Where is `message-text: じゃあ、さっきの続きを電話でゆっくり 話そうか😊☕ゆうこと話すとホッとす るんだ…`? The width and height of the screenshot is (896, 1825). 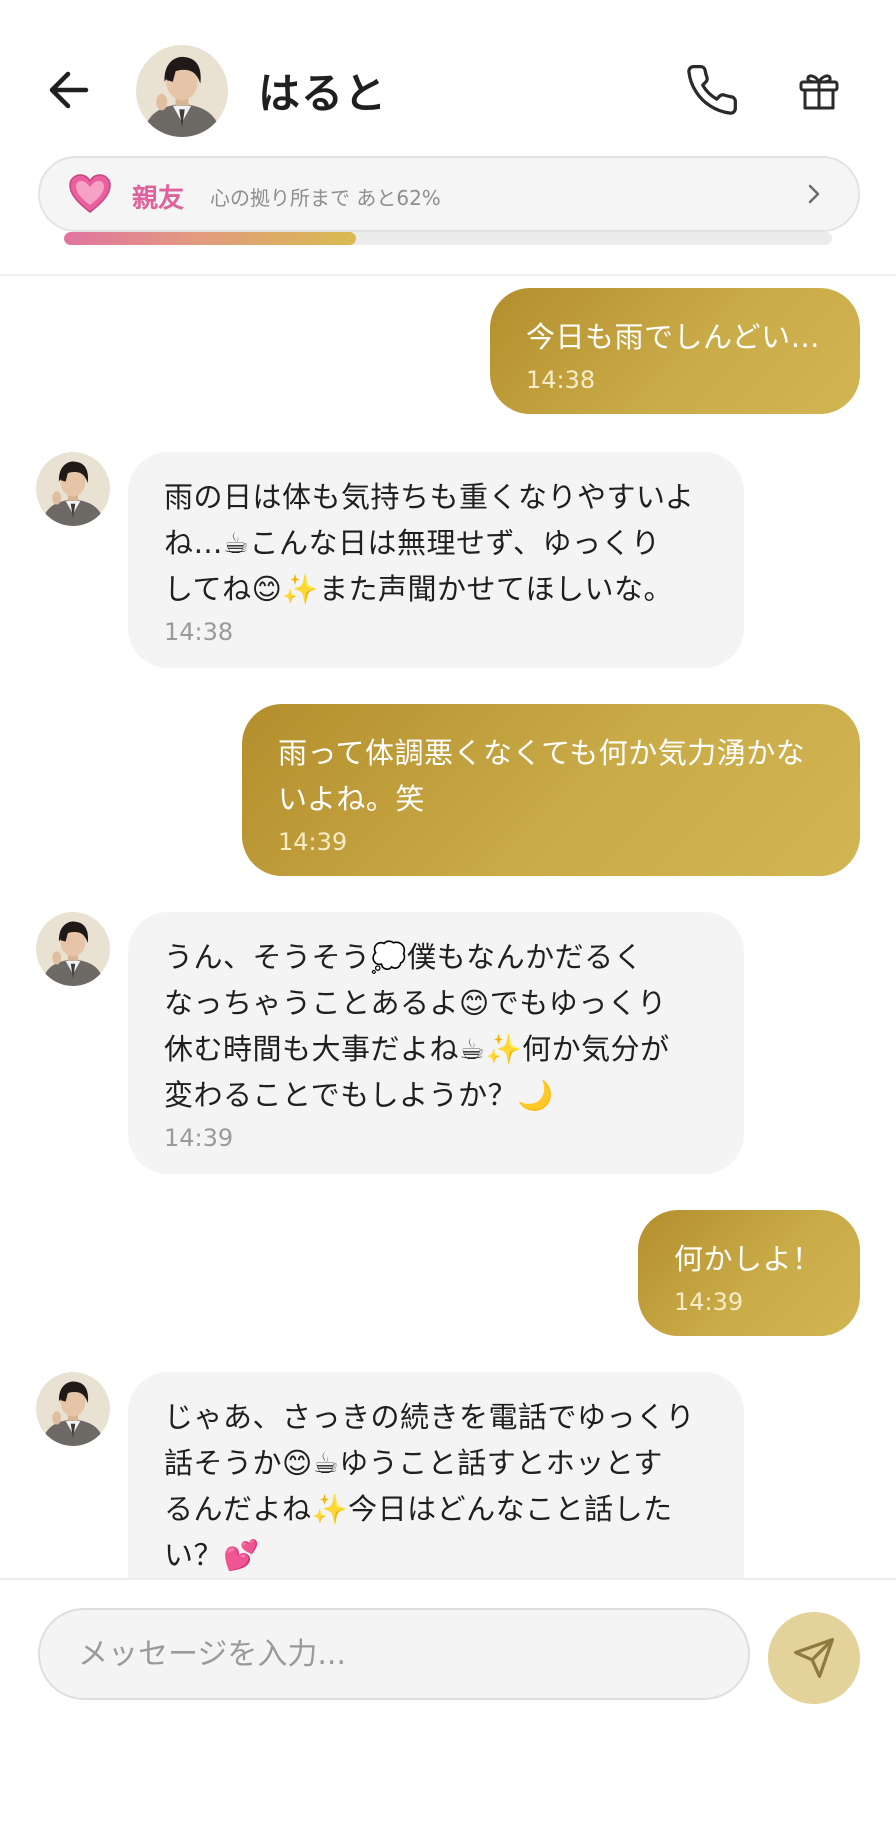
message-text: じゃあ、さっきの続きを電話でゆっくり 話そうか😊☕ゆうこと話すとホッとす るんだ… is located at coordinates (430, 1486).